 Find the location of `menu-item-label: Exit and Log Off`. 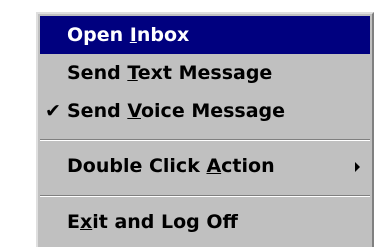

menu-item-label: Exit and Log Off is located at coordinates (152, 222).